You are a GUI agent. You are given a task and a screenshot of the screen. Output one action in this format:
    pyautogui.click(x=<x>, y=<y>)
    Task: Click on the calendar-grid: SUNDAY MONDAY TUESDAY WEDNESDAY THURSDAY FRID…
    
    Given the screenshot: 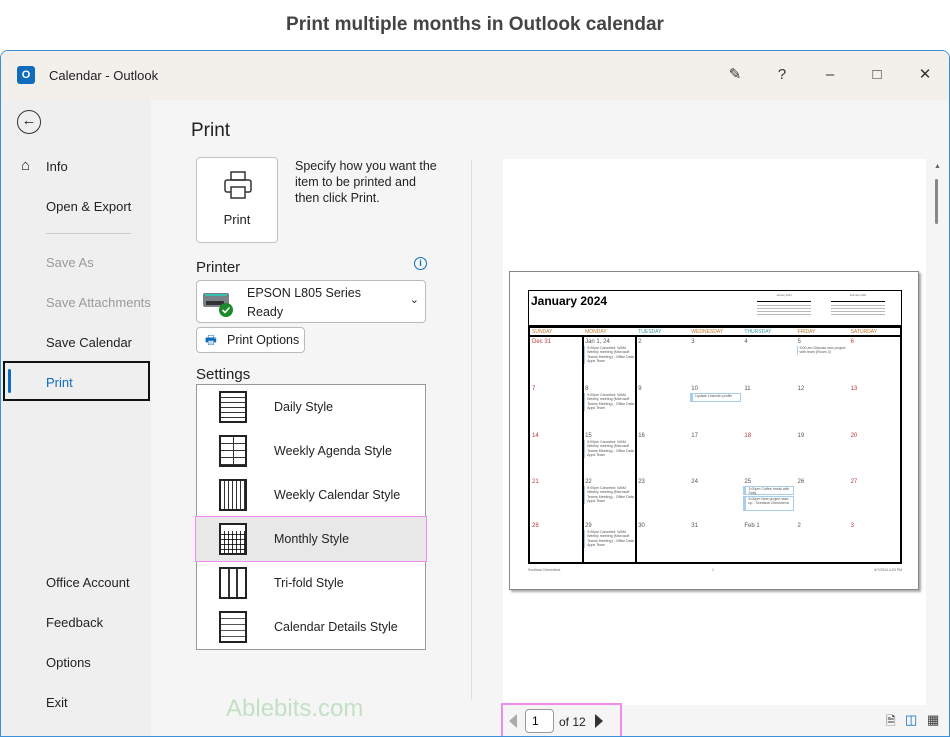 What is the action you would take?
    pyautogui.click(x=715, y=445)
    